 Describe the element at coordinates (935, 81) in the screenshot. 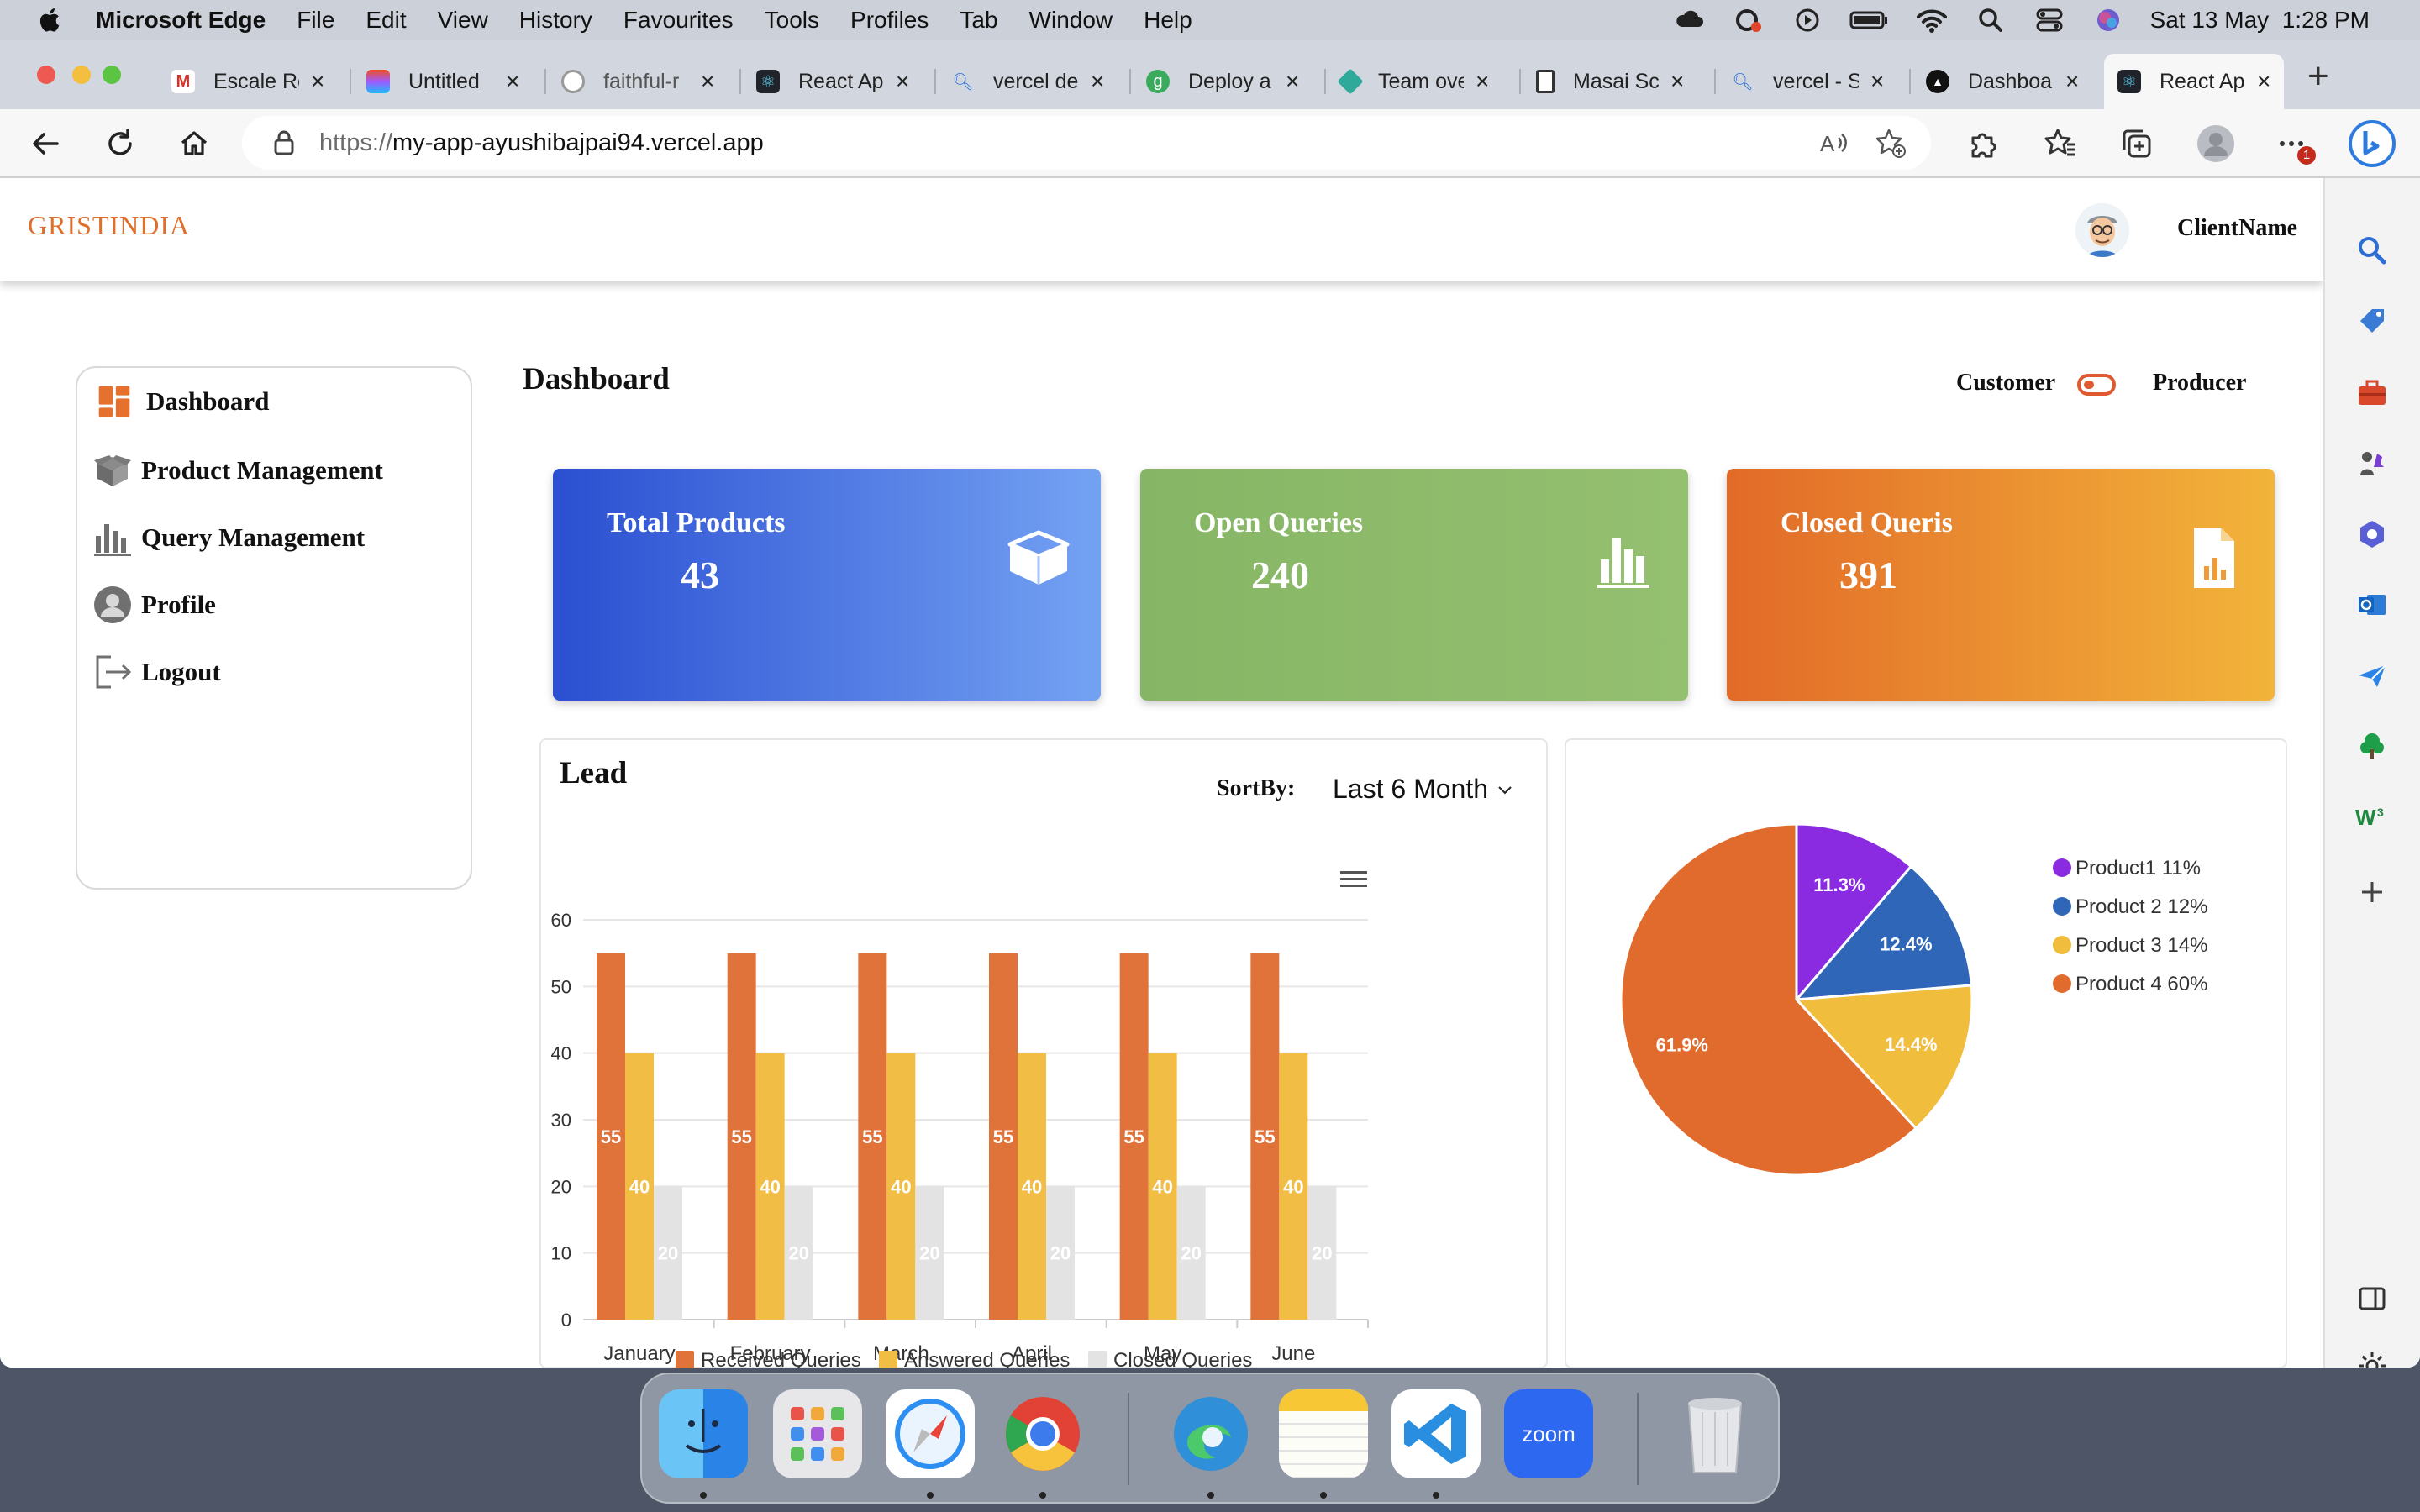

I see `tab-separator` at that location.